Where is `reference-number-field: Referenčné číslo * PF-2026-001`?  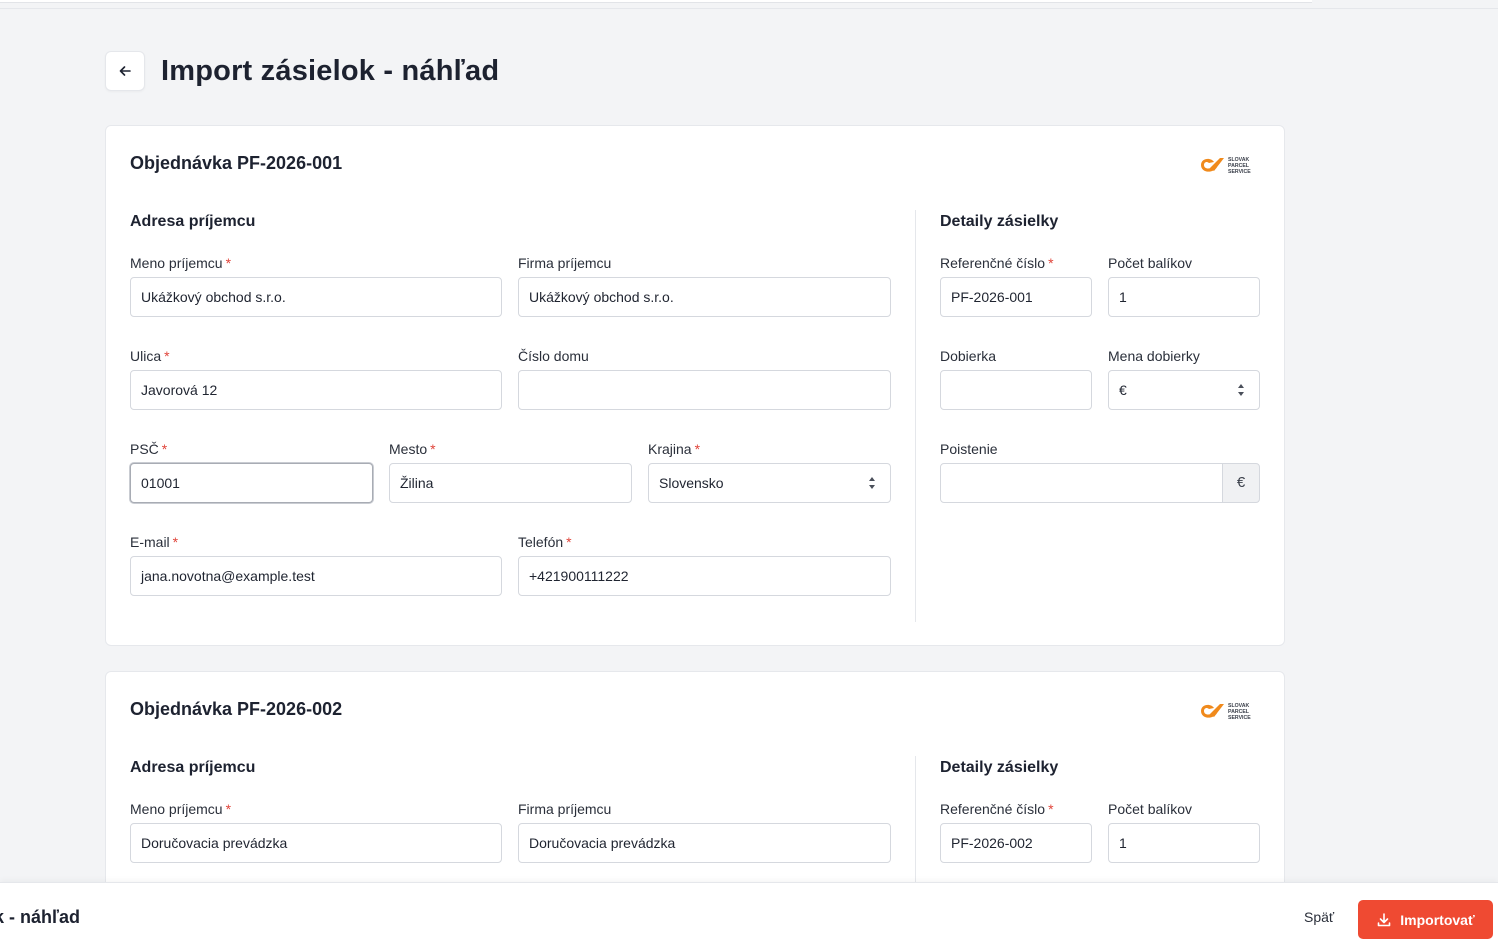
reference-number-field: Referenčné číslo * PF-2026-001 is located at coordinates (1016, 285).